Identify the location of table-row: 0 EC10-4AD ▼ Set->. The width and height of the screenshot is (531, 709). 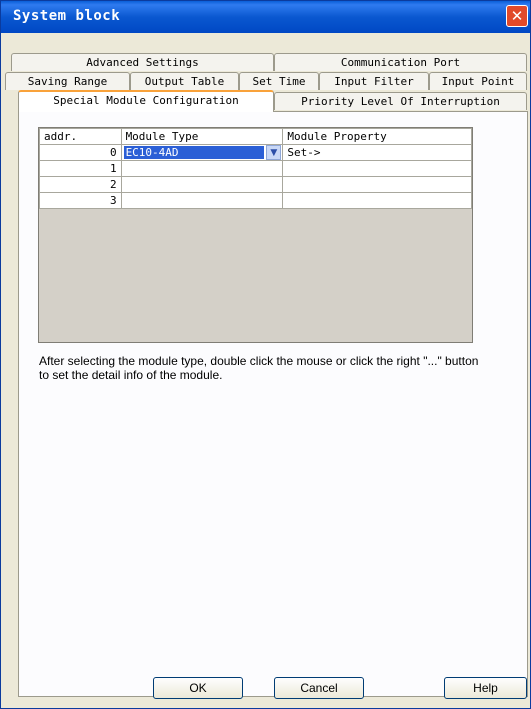
(255, 152).